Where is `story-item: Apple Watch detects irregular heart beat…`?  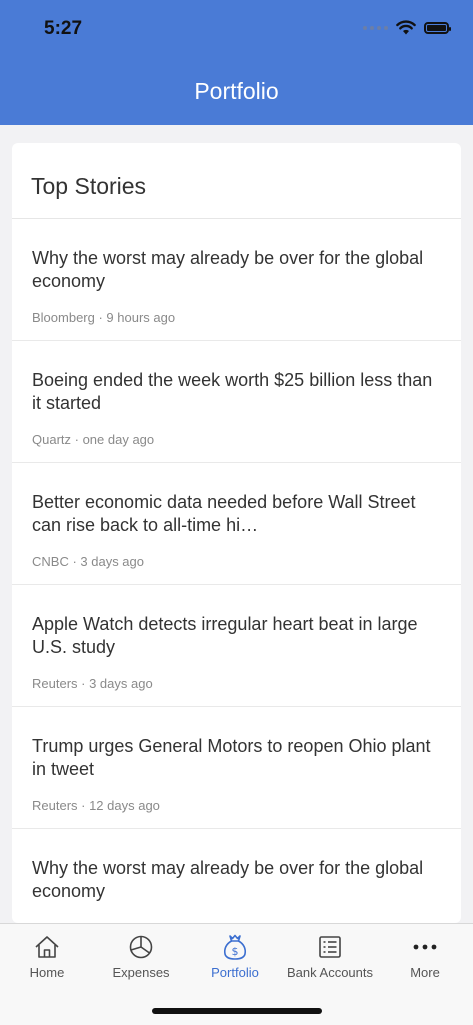
story-item: Apple Watch detects irregular heart beat… is located at coordinates (236, 646).